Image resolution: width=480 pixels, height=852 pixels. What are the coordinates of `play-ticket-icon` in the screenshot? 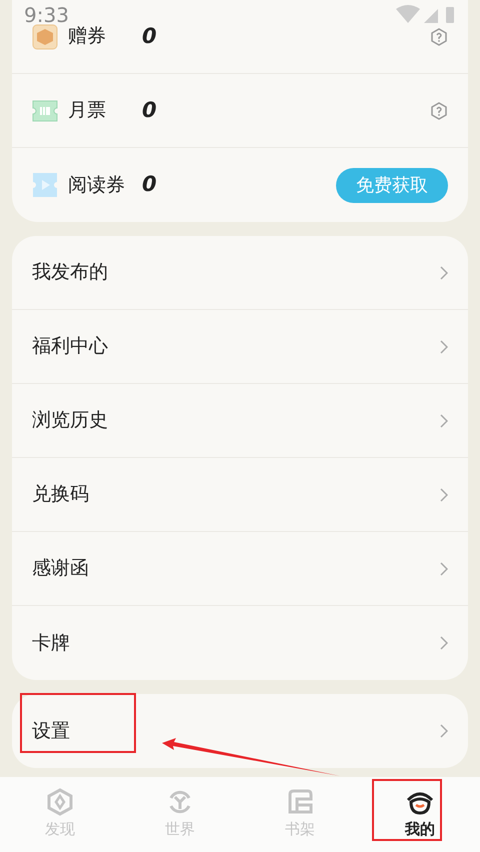 It's located at (45, 185).